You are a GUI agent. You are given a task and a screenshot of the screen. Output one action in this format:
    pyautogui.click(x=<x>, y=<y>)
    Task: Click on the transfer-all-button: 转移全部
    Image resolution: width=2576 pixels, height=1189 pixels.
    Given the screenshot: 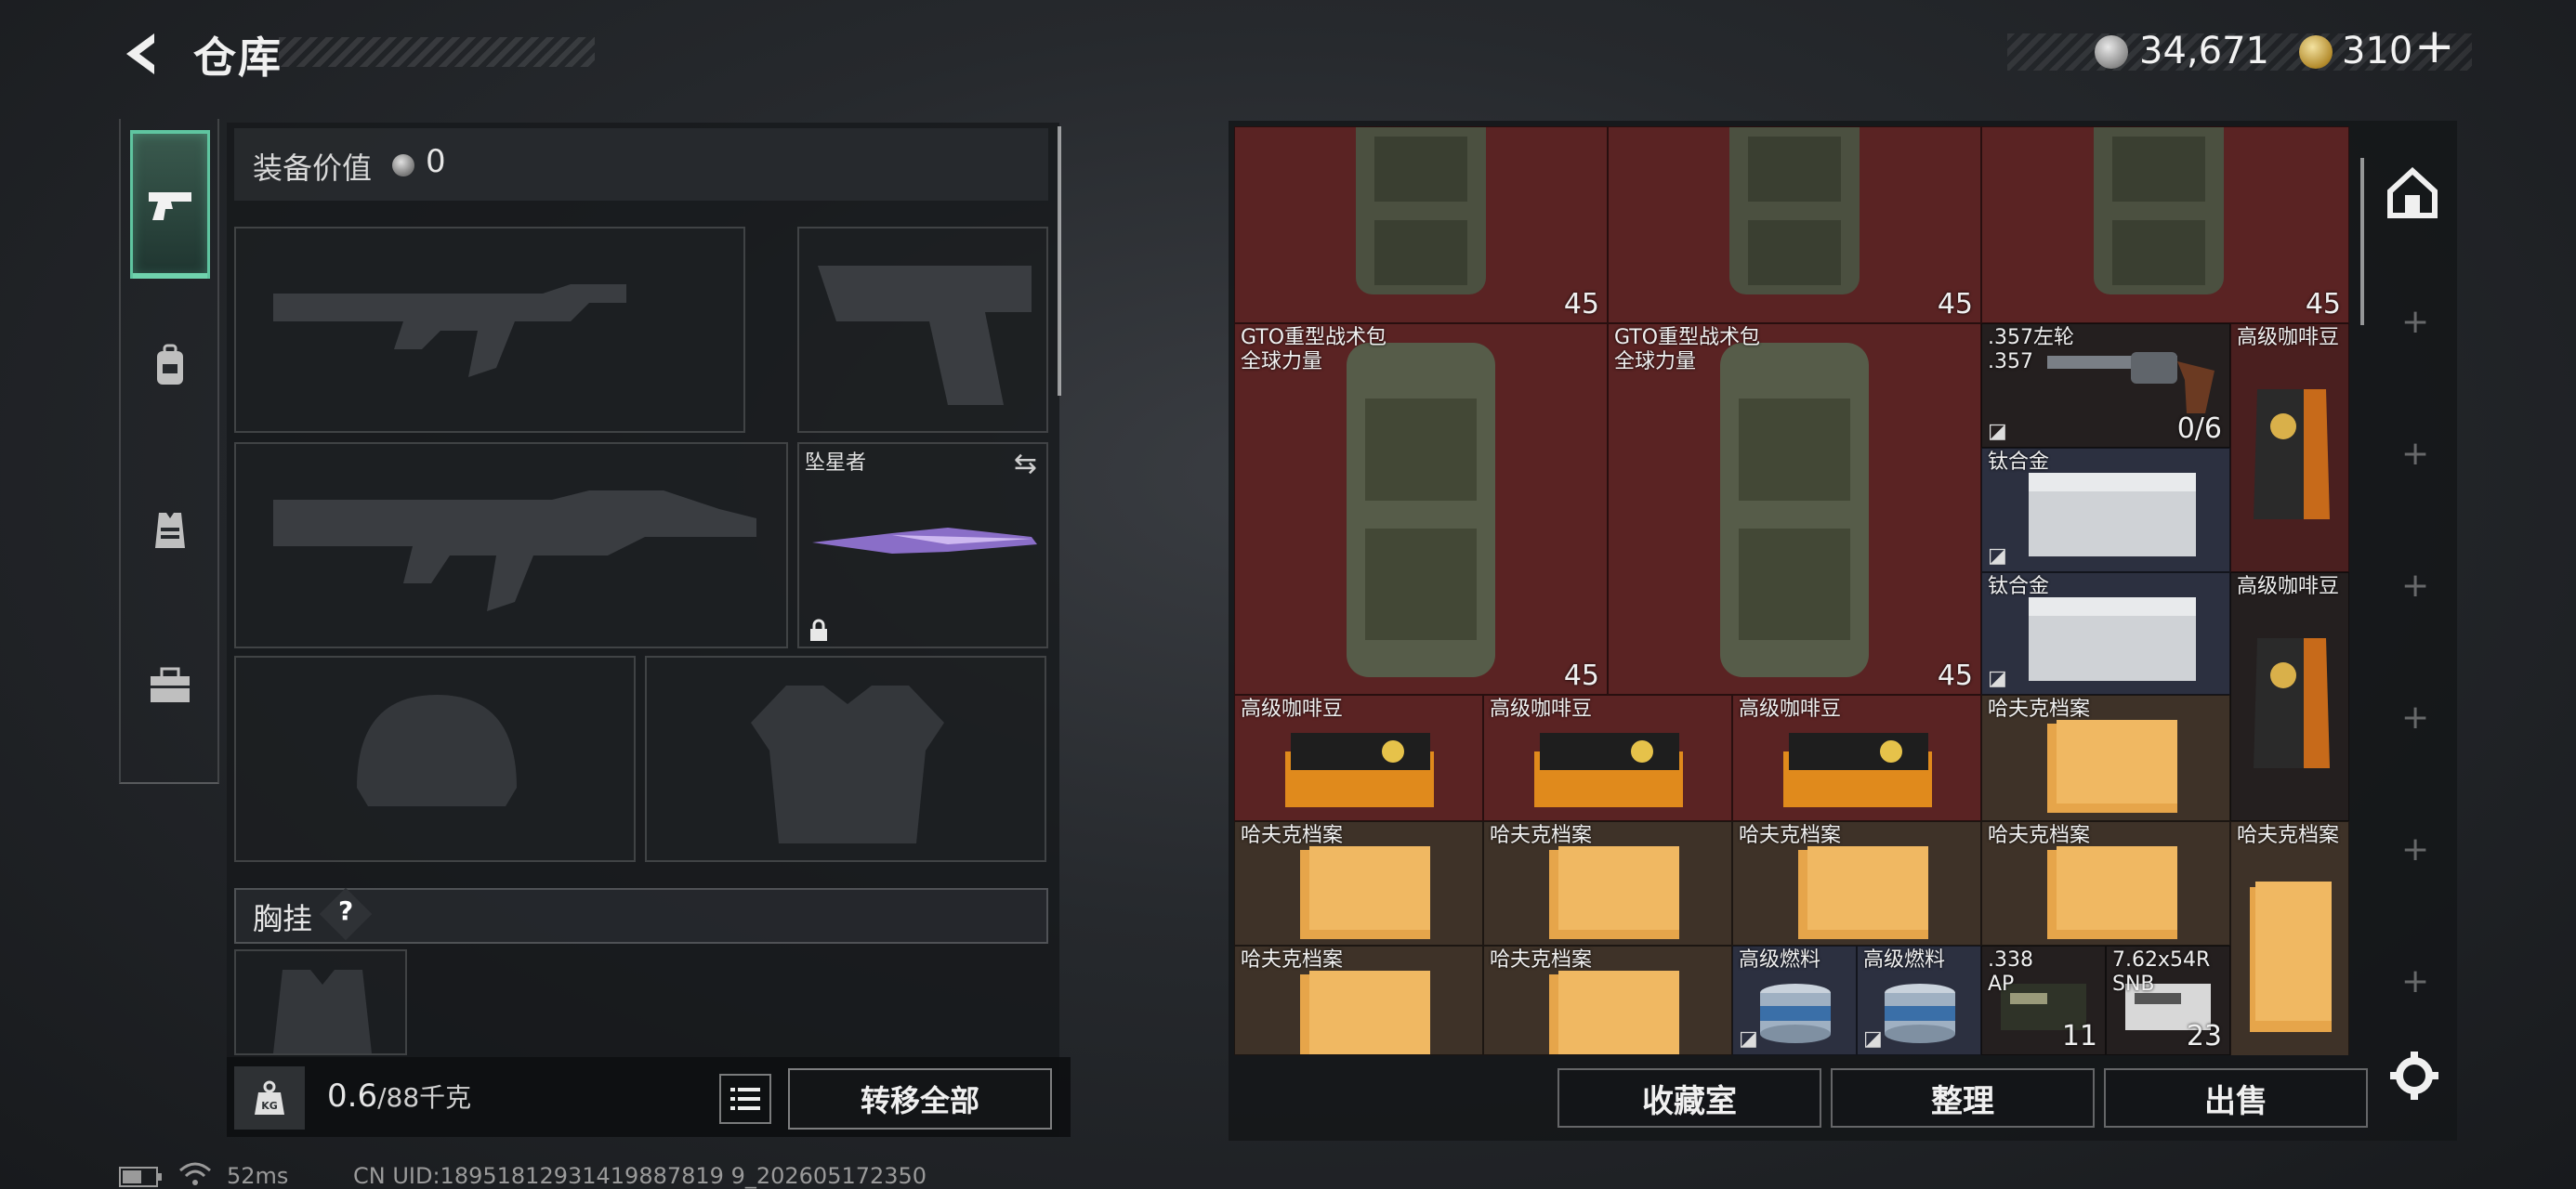 What is the action you would take?
    pyautogui.click(x=920, y=1099)
    